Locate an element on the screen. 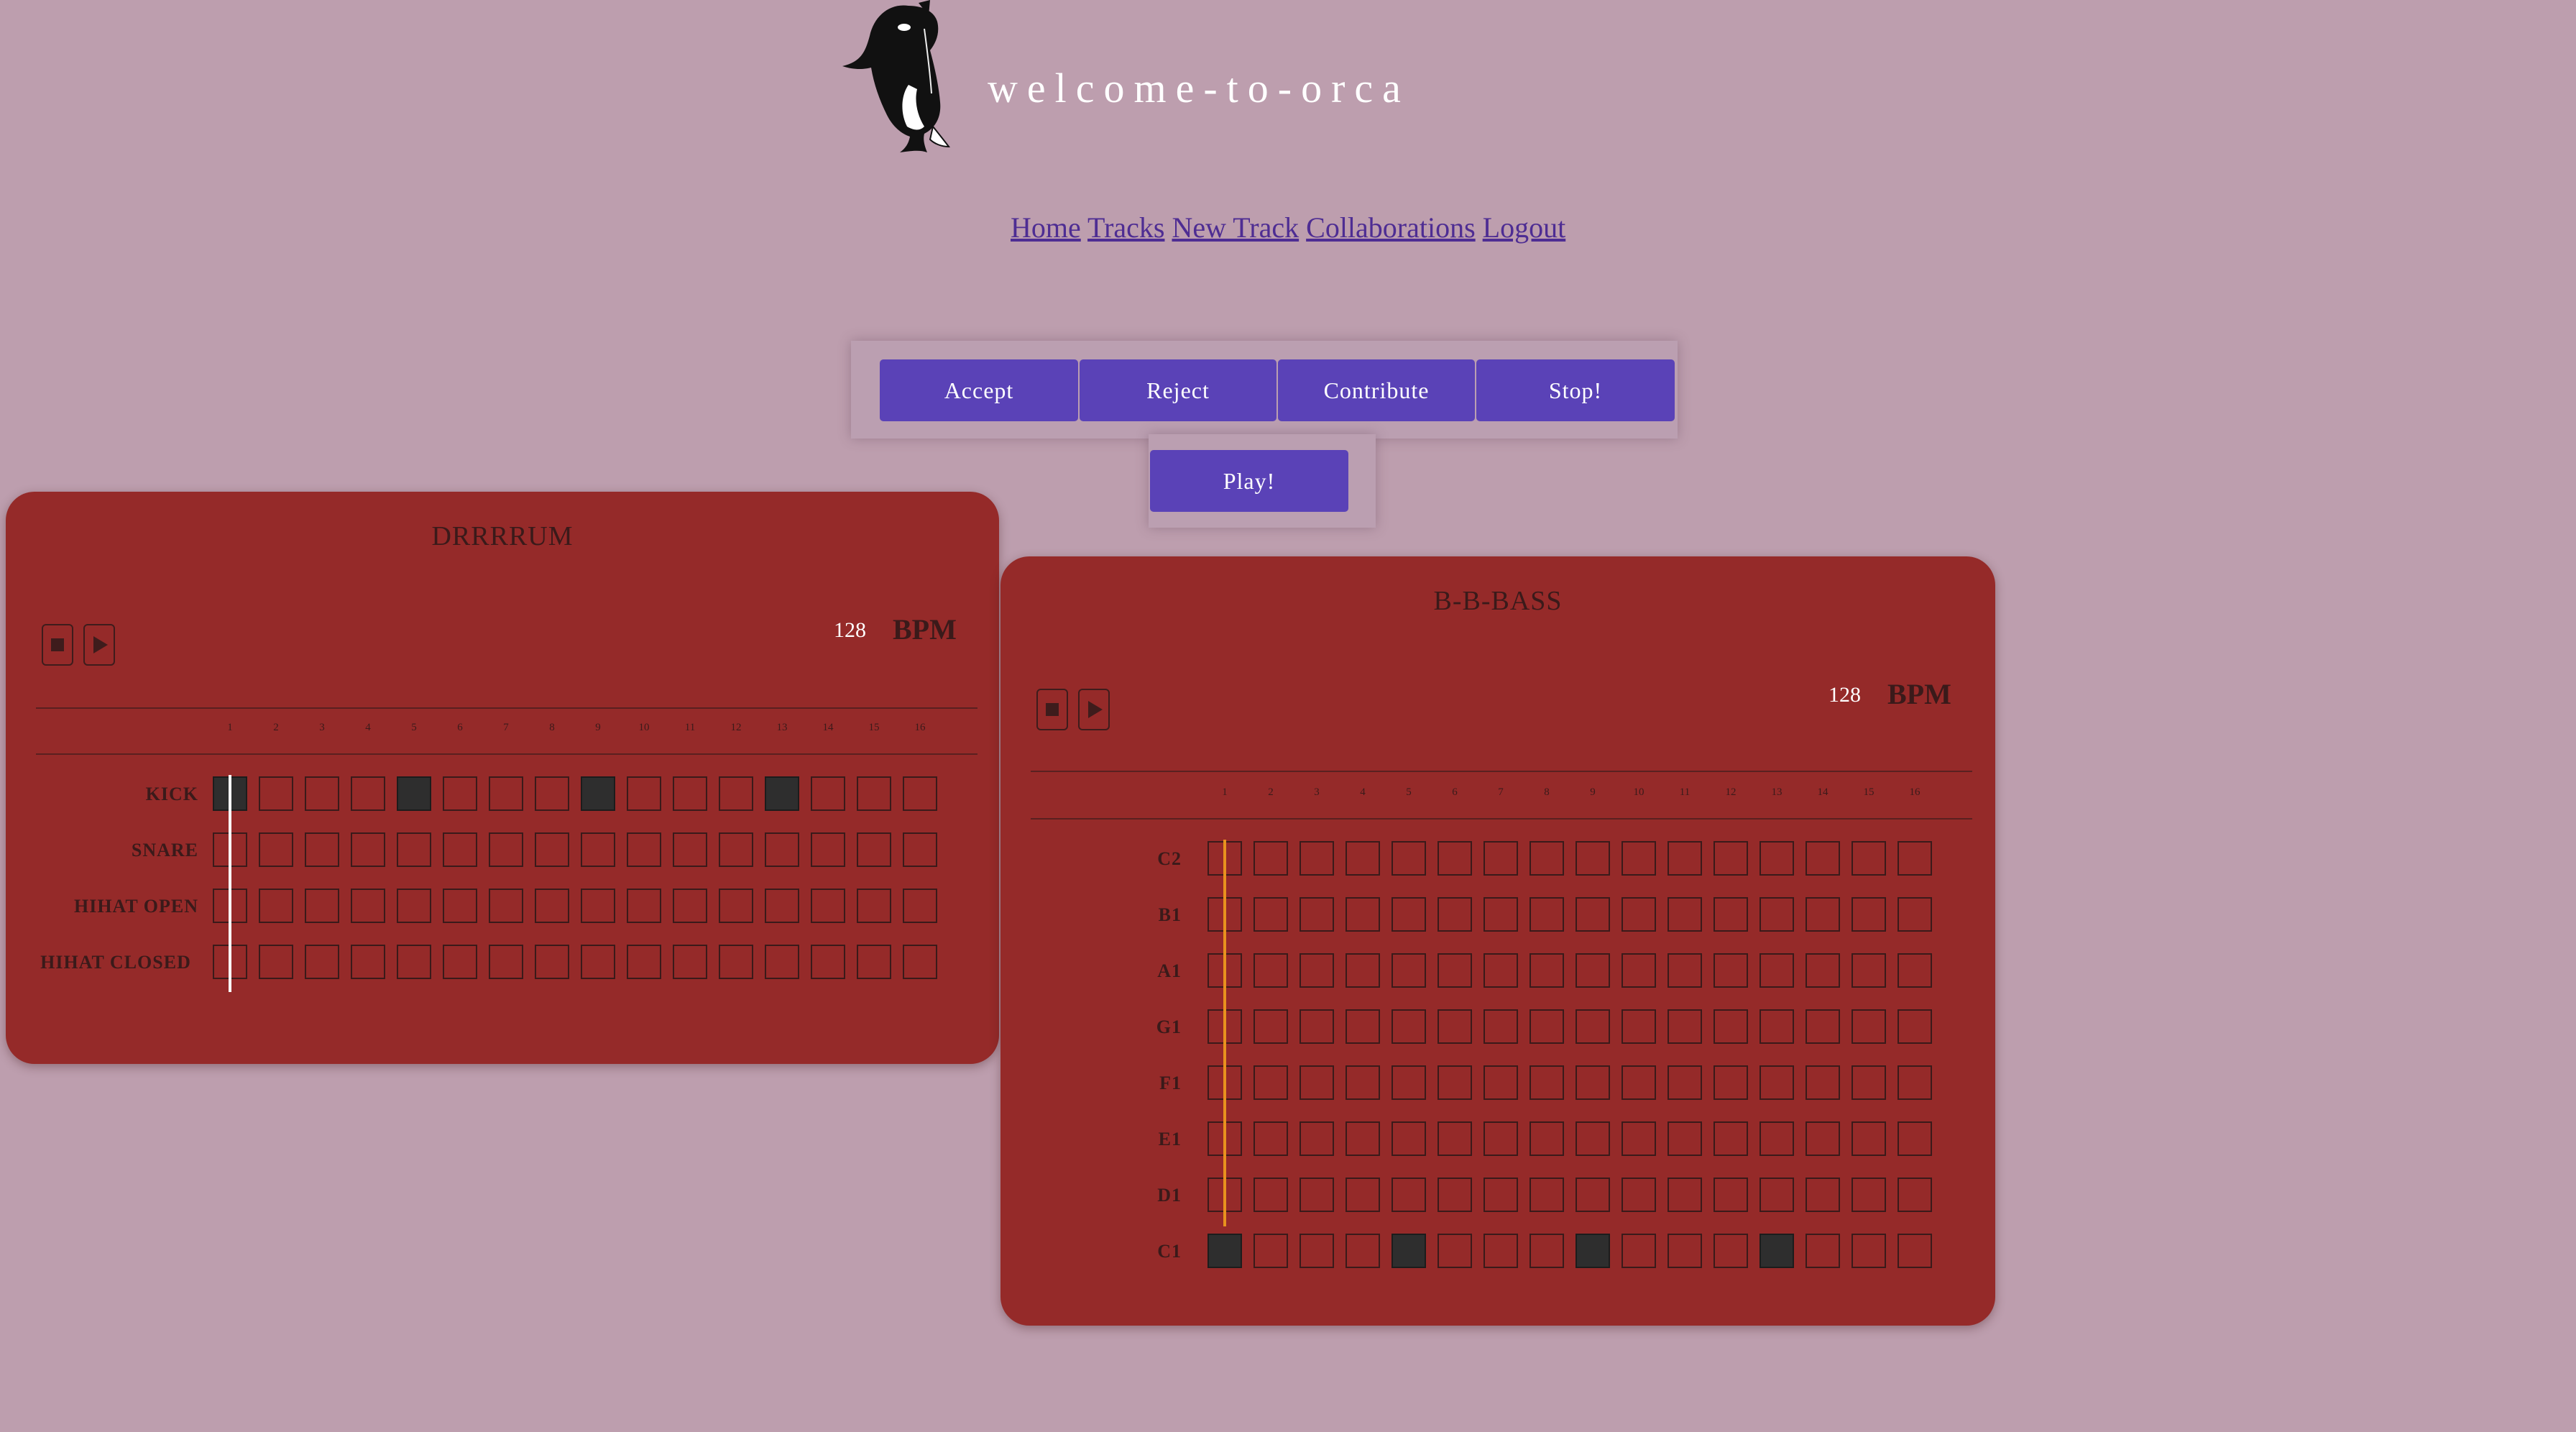 The height and width of the screenshot is (1432, 2576). contribute-button: Contribute is located at coordinates (1376, 390).